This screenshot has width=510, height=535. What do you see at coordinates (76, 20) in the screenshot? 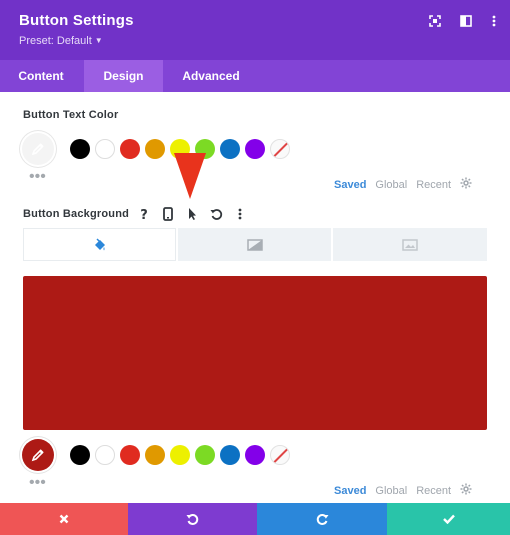
I see `modal-title: Button Settings` at bounding box center [76, 20].